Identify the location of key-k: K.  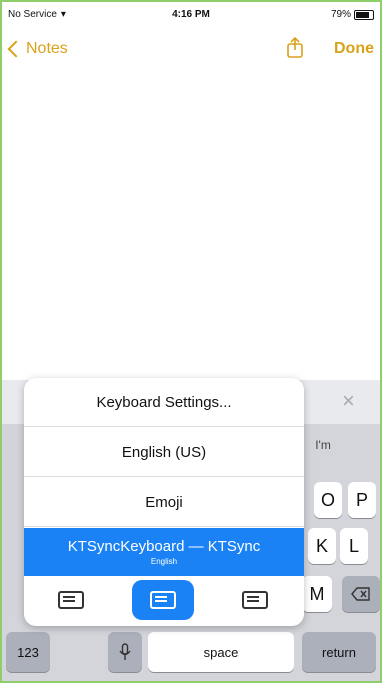
(322, 546).